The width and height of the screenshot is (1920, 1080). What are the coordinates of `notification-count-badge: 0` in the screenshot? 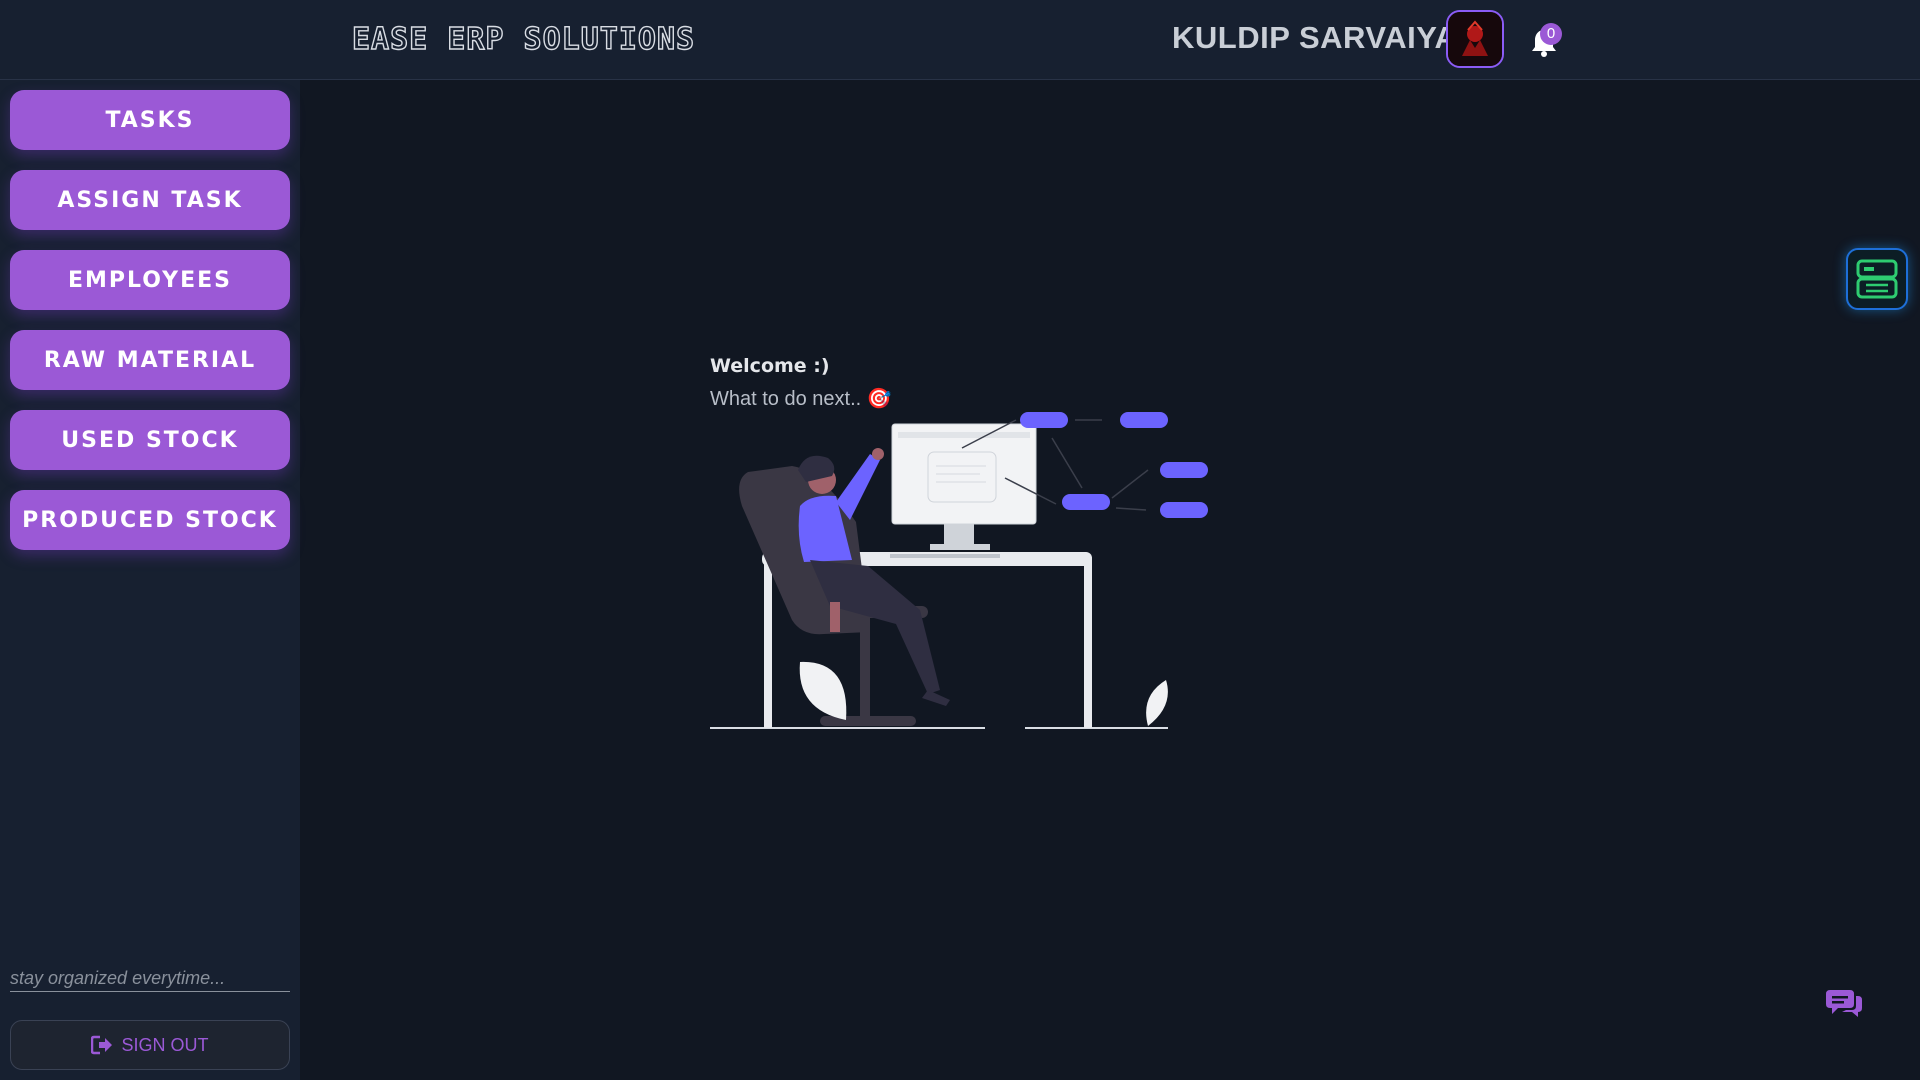 It's located at (1551, 34).